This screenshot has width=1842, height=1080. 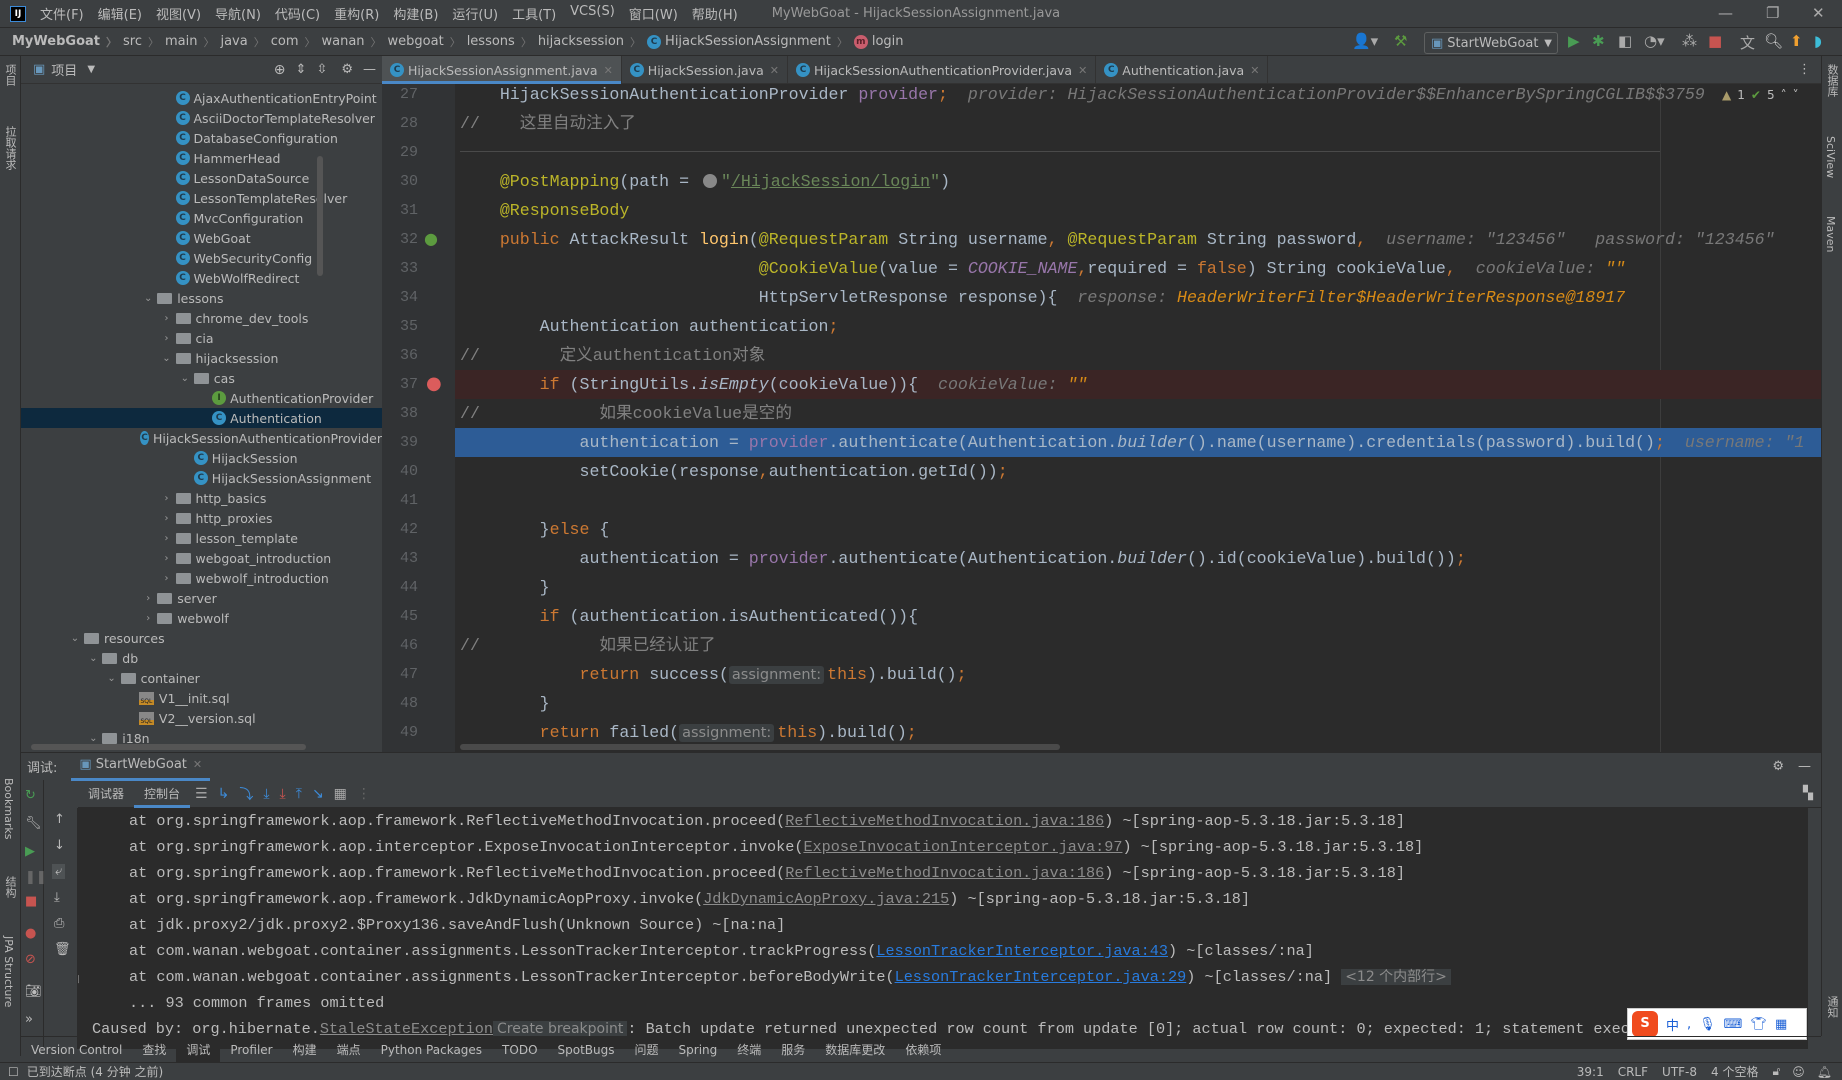 What do you see at coordinates (33, 991) in the screenshot?
I see `camera-icon: 📷︎` at bounding box center [33, 991].